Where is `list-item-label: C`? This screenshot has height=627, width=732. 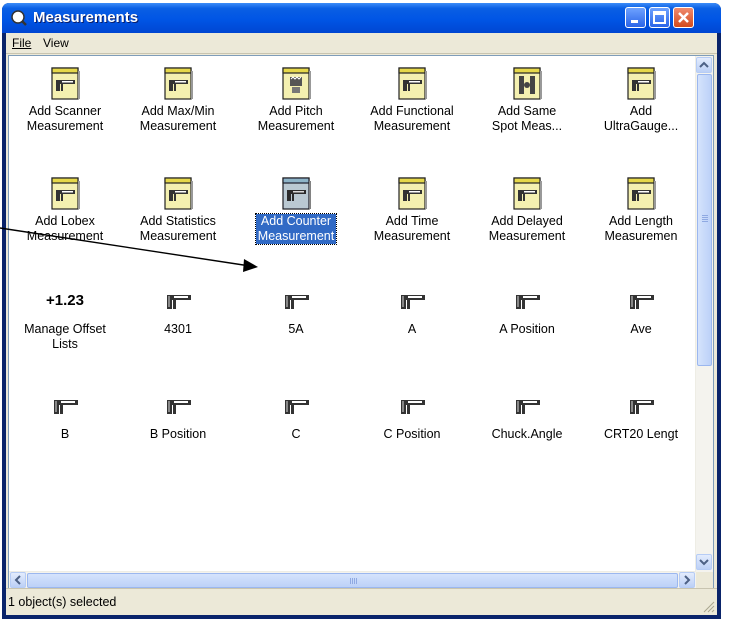 list-item-label: C is located at coordinates (296, 434).